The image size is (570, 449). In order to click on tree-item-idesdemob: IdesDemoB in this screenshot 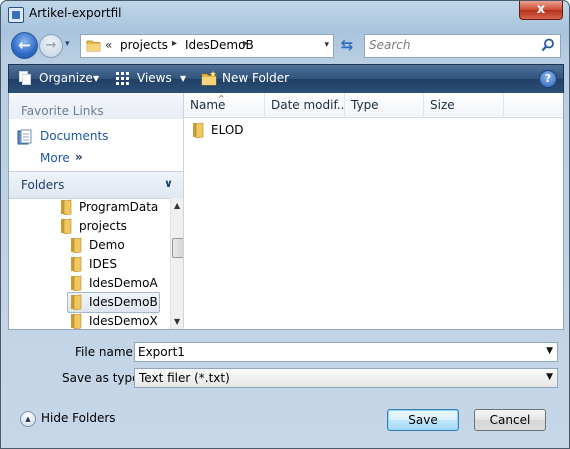, I will do `click(113, 302)`.